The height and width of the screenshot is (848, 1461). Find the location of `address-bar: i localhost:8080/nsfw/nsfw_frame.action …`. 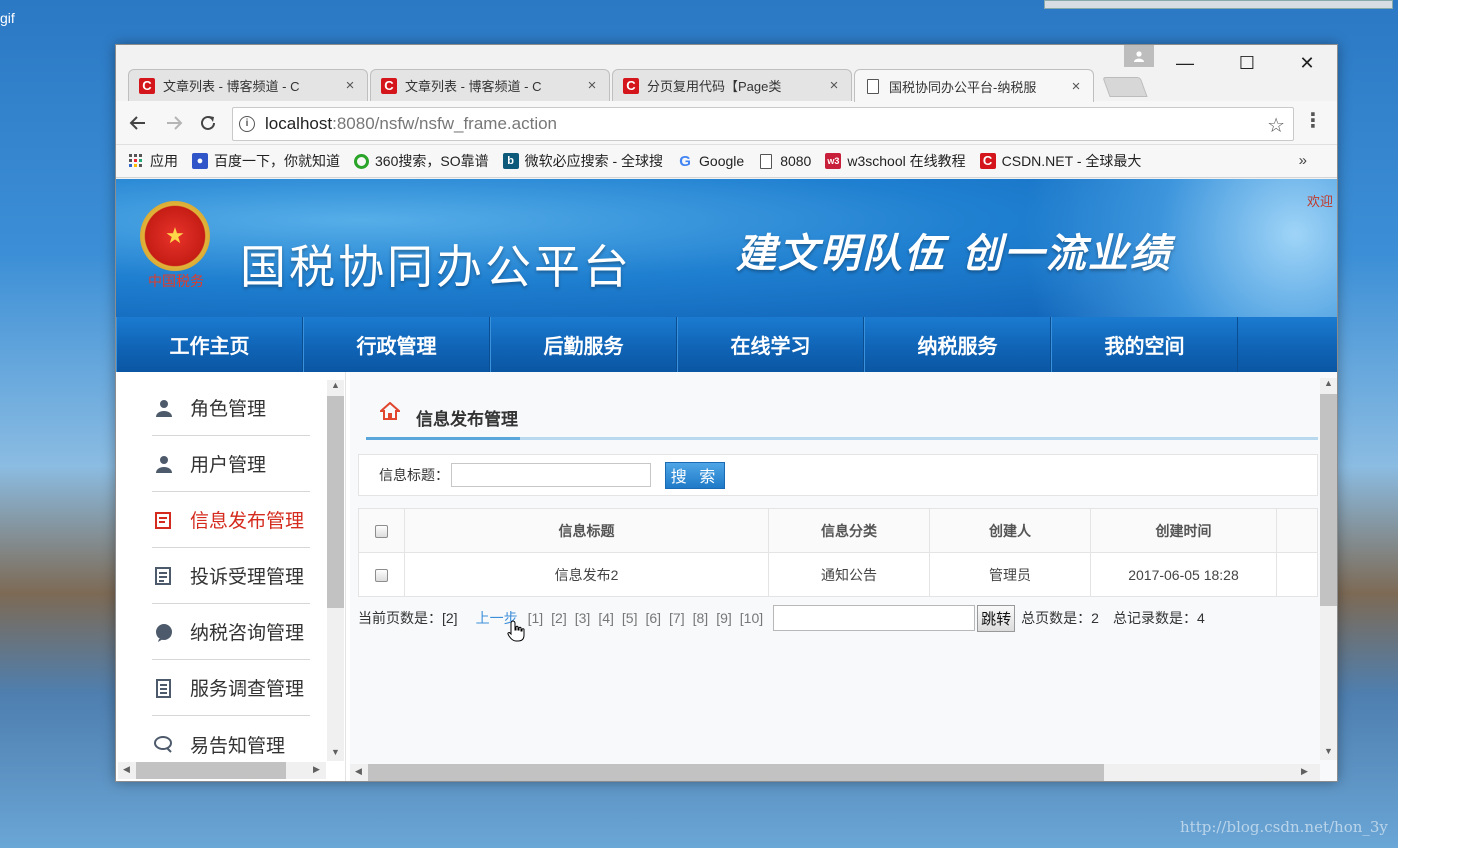

address-bar: i localhost:8080/nsfw/nsfw_frame.action … is located at coordinates (763, 124).